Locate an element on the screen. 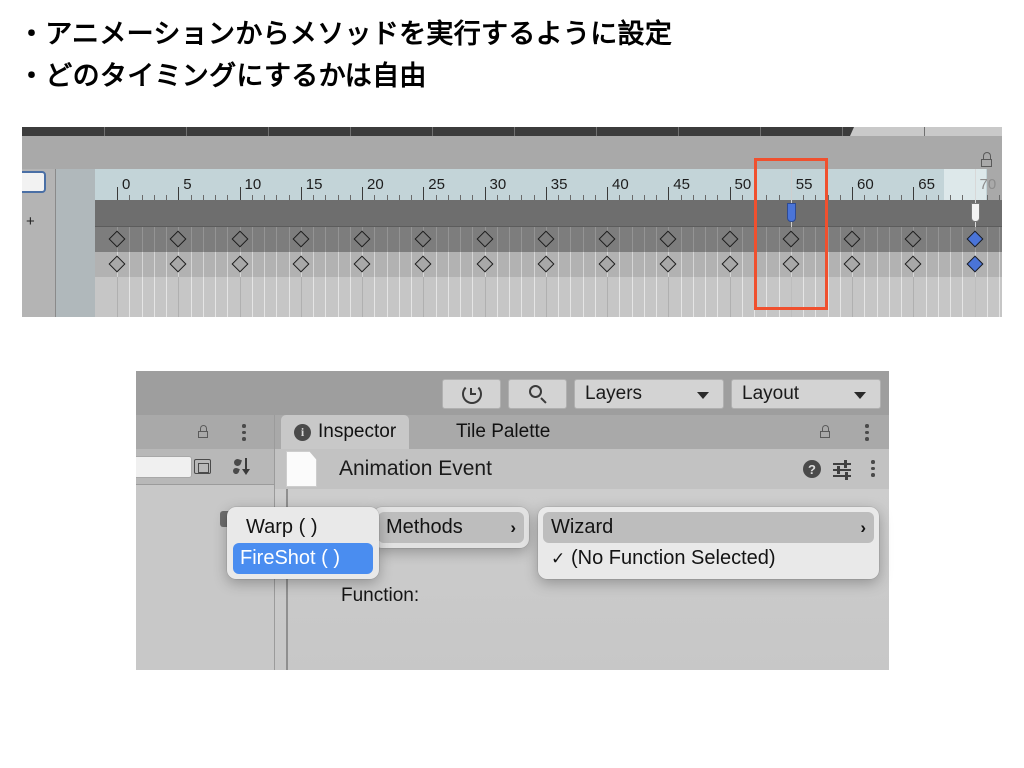 Image resolution: width=1024 pixels, height=768 pixels. ruler-tick-label: 35 is located at coordinates (559, 184).